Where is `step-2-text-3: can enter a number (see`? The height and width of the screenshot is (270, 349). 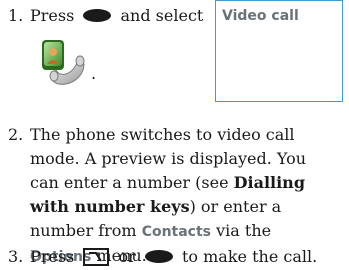
step-2-text-3: can enter a number (see is located at coordinates (132, 182).